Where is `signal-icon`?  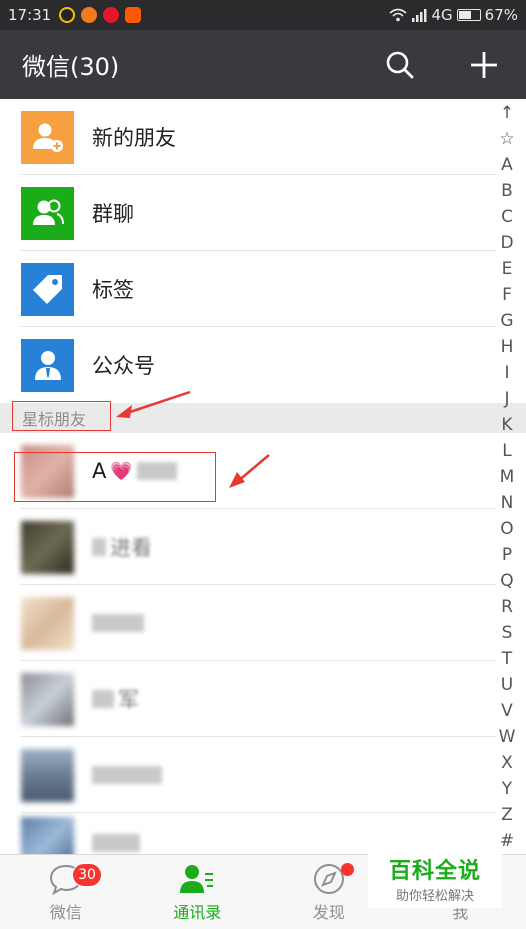
signal-icon is located at coordinates (419, 15).